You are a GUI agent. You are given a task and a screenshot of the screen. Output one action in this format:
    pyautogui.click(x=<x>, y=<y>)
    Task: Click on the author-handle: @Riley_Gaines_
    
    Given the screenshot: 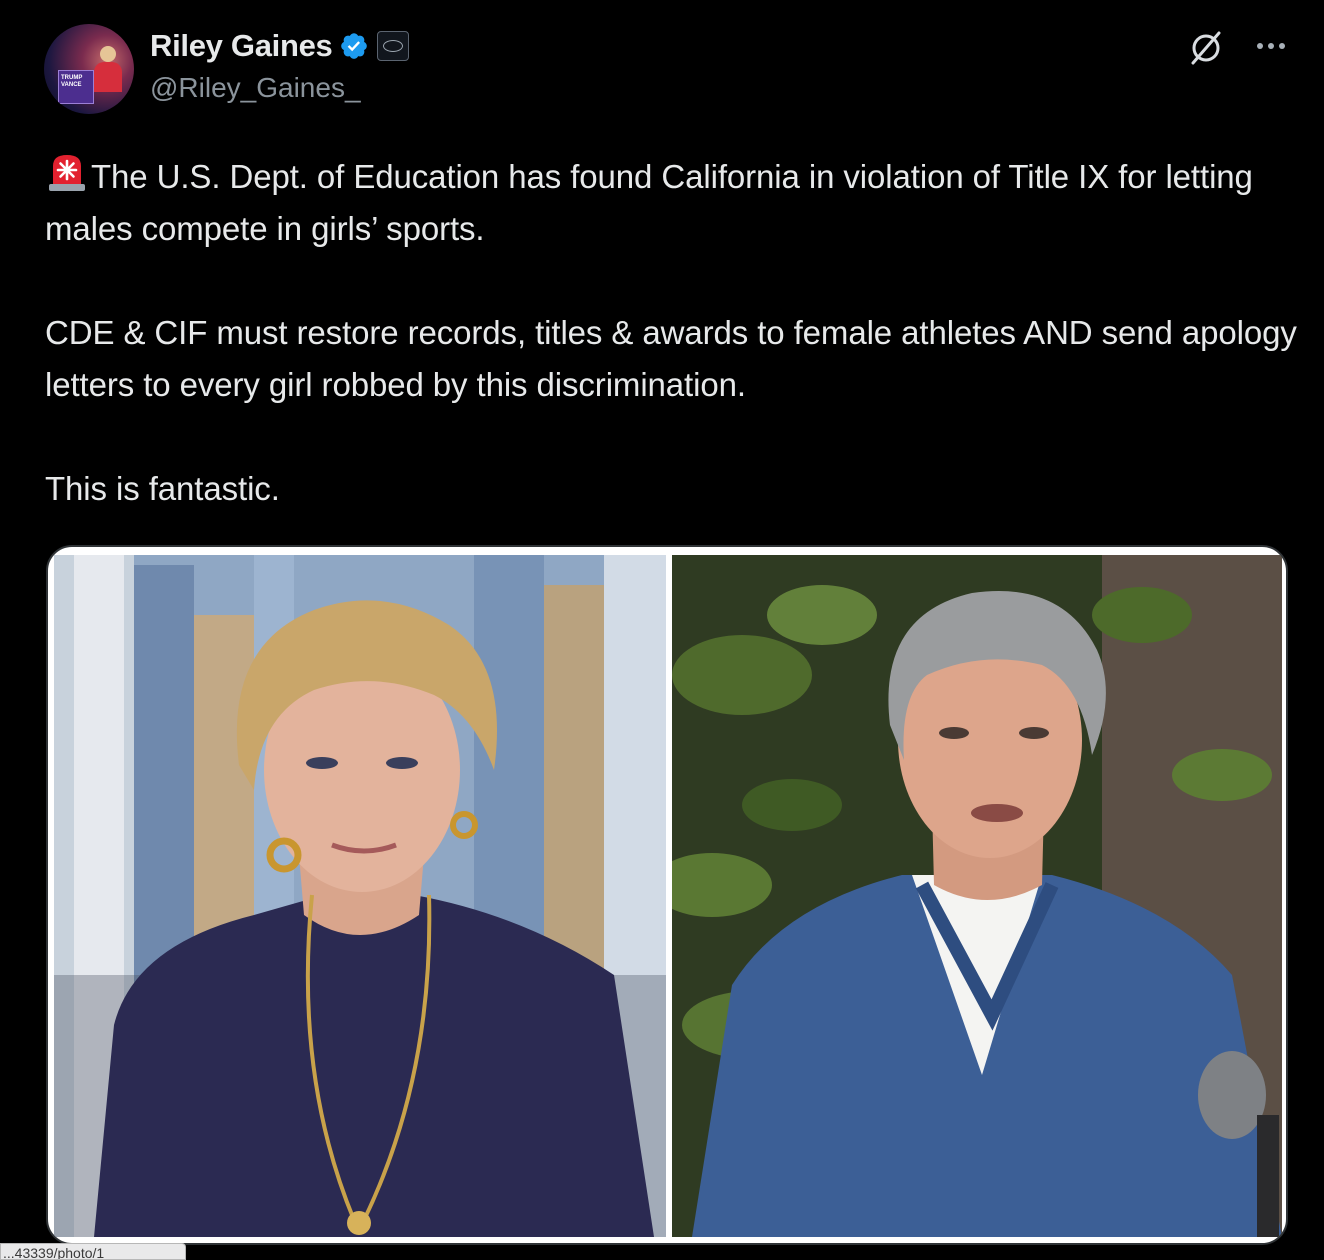 What is the action you would take?
    pyautogui.click(x=255, y=88)
    